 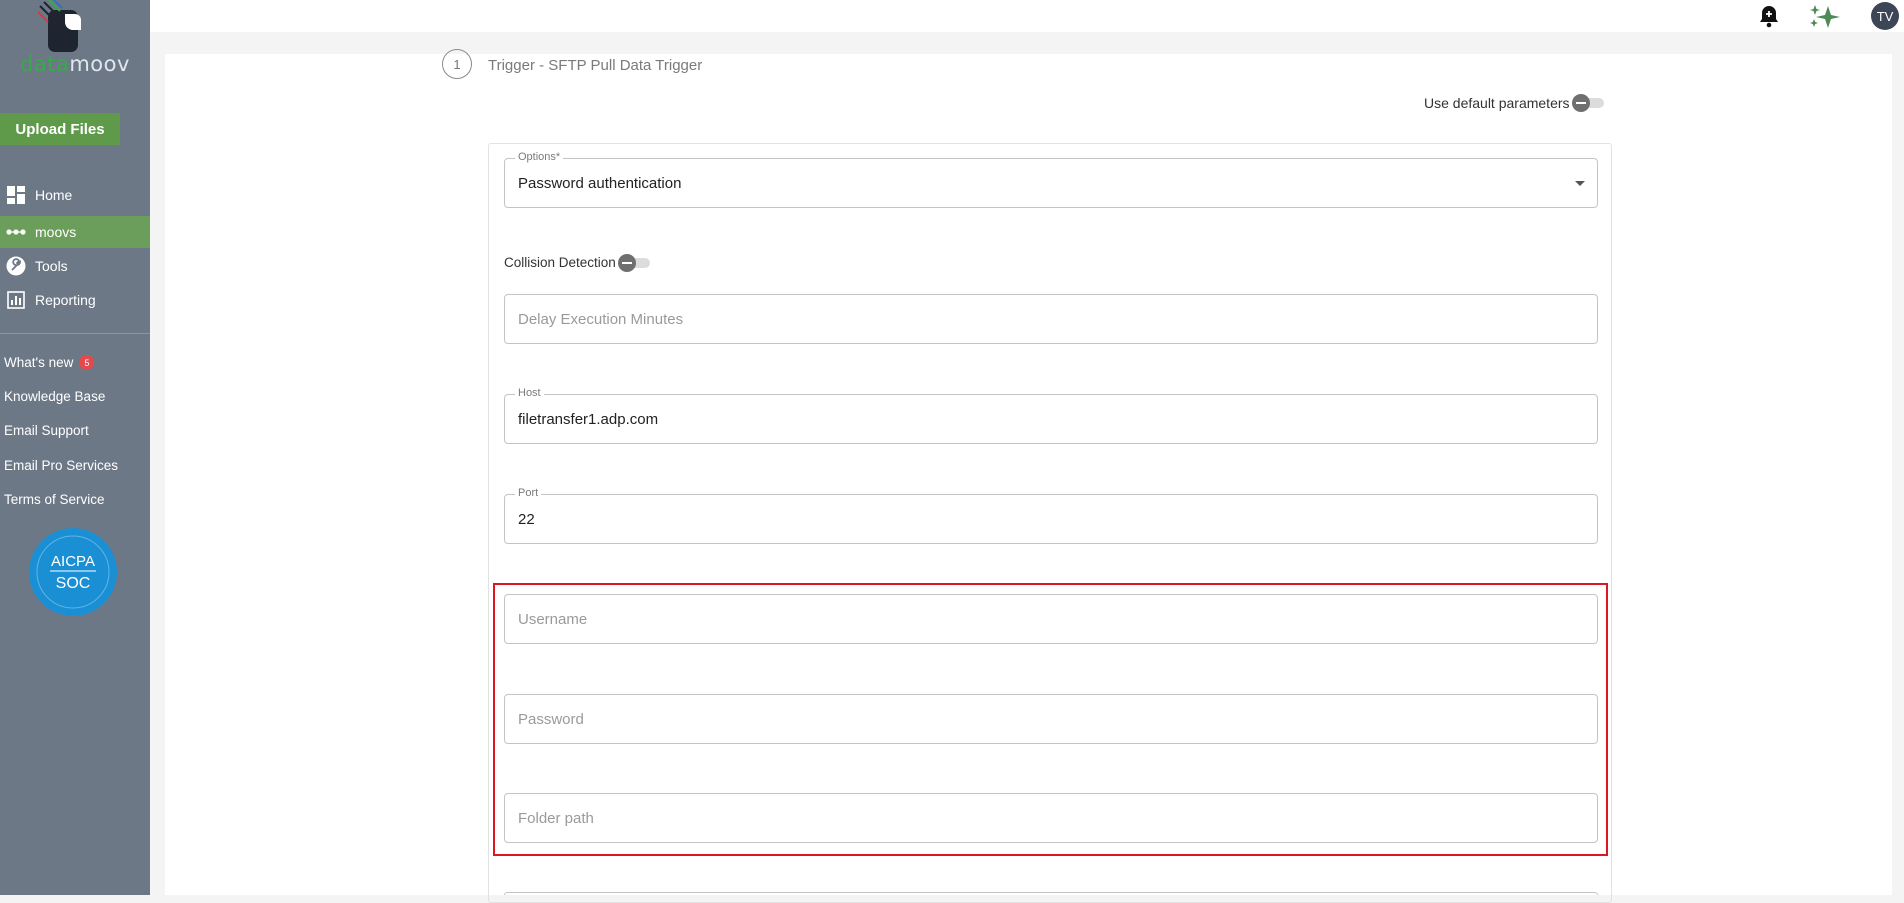 I want to click on options-select: Options* Password authentication, so click(x=1051, y=179).